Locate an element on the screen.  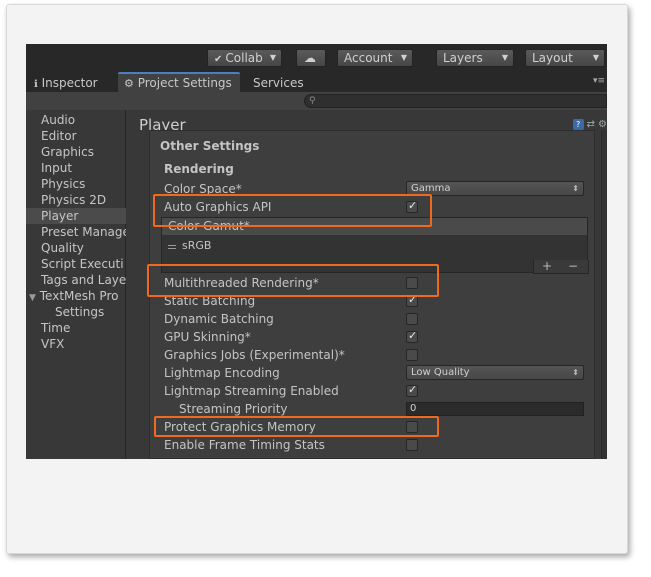
tab-services: Services is located at coordinates (277, 83).